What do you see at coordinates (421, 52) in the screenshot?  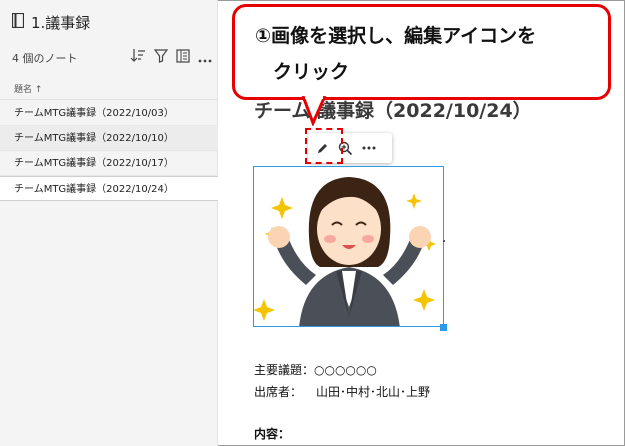 I see `instruction-callout: ①画像を選択し、編集アイコンを クリック` at bounding box center [421, 52].